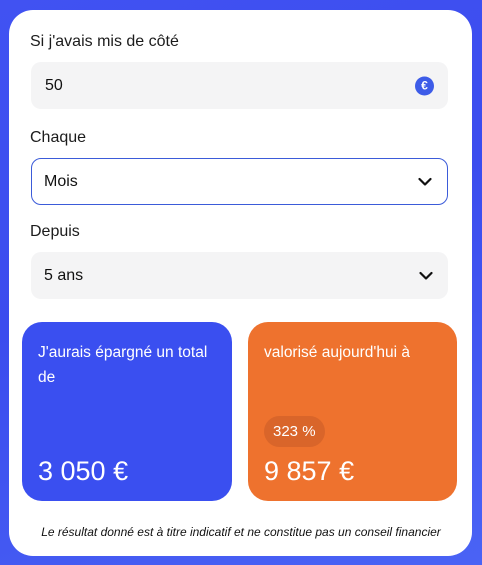 The height and width of the screenshot is (565, 482). I want to click on saved-total-title: J'aurais épargné un total de, so click(123, 365).